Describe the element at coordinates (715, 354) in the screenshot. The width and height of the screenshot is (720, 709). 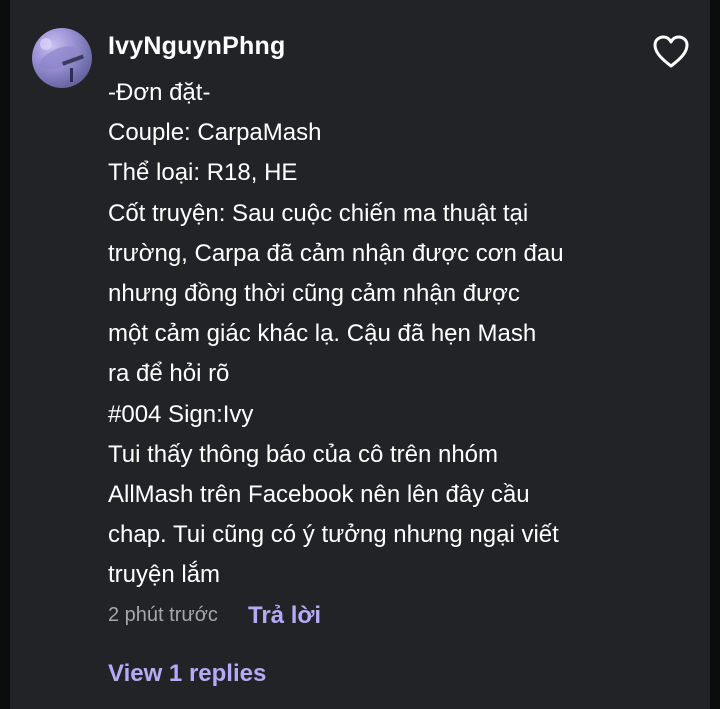
I see `right-edge` at that location.